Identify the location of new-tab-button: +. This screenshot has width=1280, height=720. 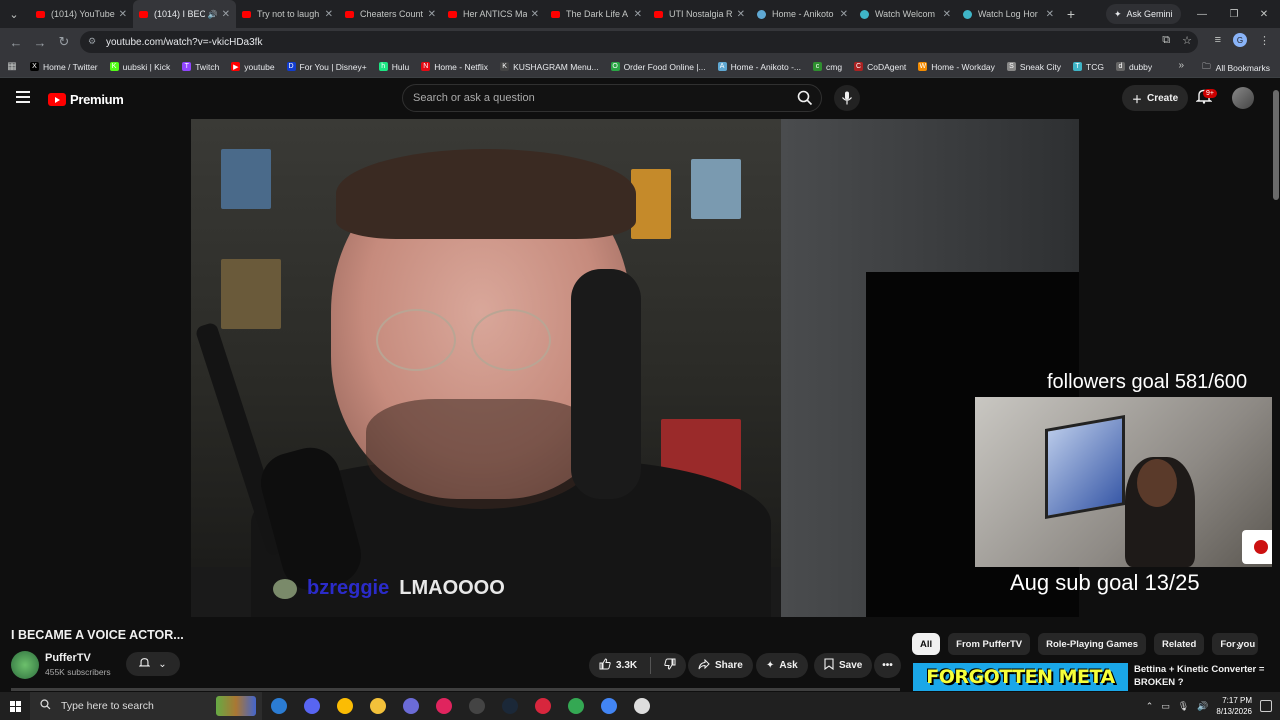
(1071, 14).